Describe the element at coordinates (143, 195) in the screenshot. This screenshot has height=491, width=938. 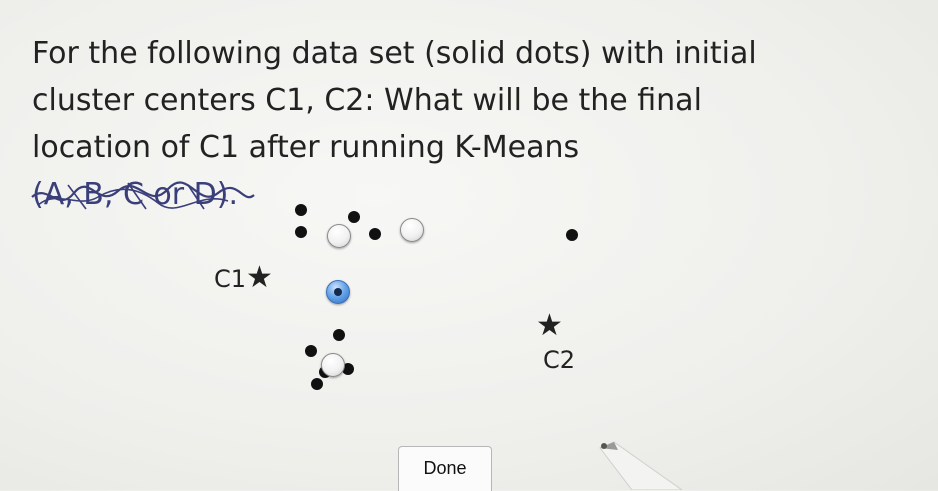
I see `scribble-ink` at that location.